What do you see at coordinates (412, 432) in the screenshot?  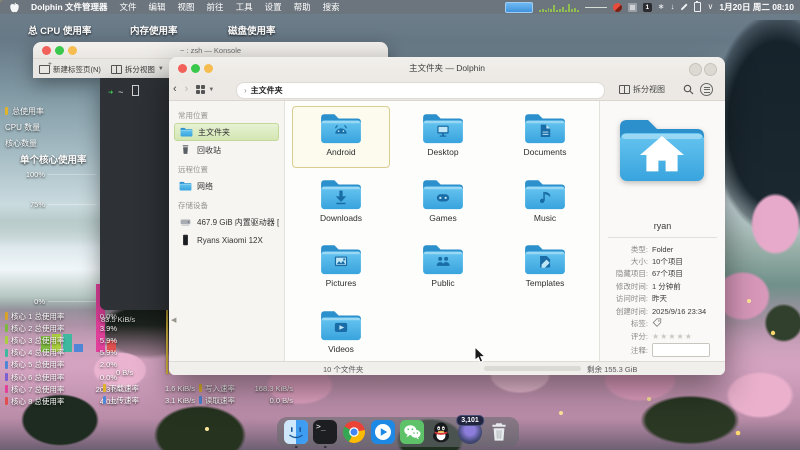 I see `wechat-dock-icon` at bounding box center [412, 432].